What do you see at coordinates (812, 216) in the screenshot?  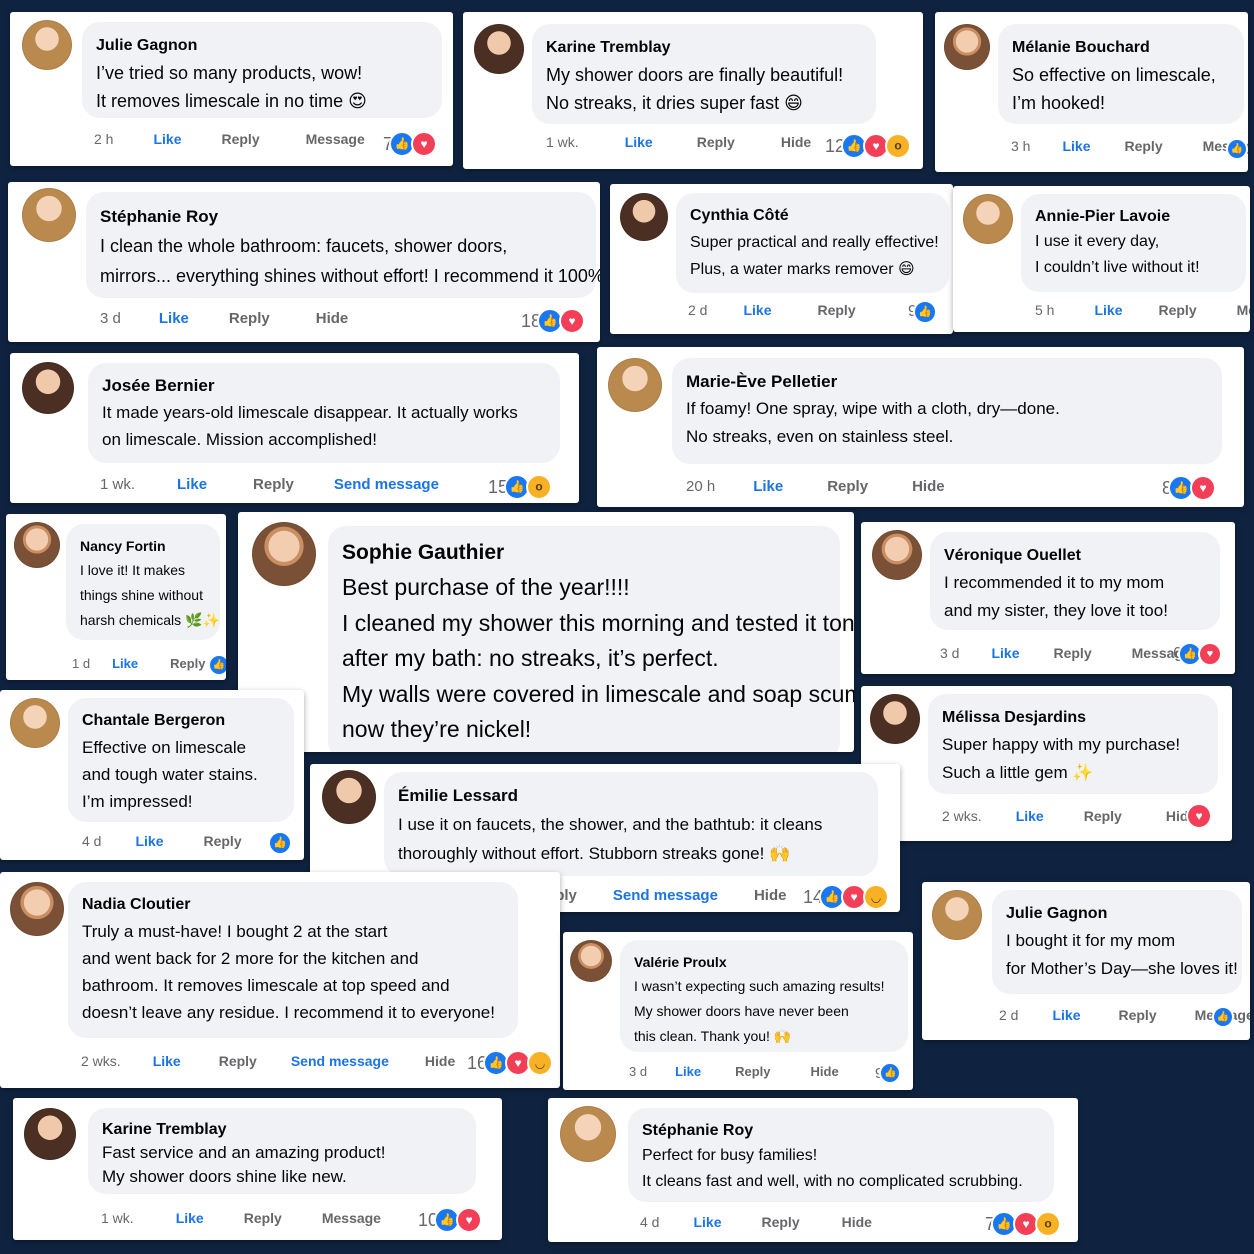 I see `commenter-name: Cynthia Côté` at bounding box center [812, 216].